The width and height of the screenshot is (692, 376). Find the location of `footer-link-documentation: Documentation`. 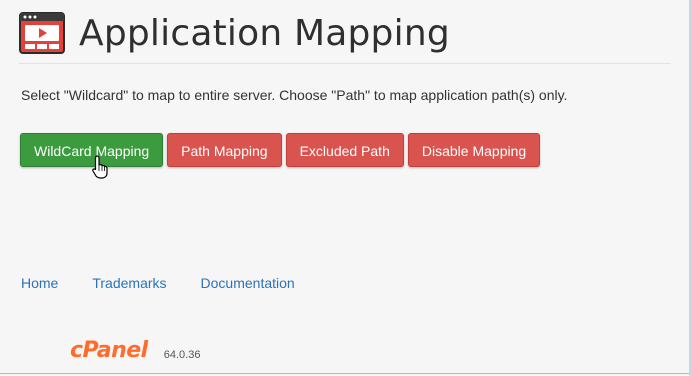

footer-link-documentation: Documentation is located at coordinates (248, 283).